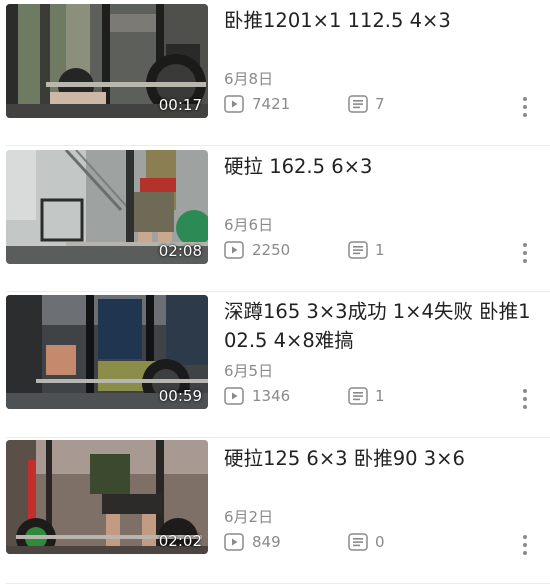 This screenshot has height=584, width=550. I want to click on video-stats: 849 0, so click(374, 542).